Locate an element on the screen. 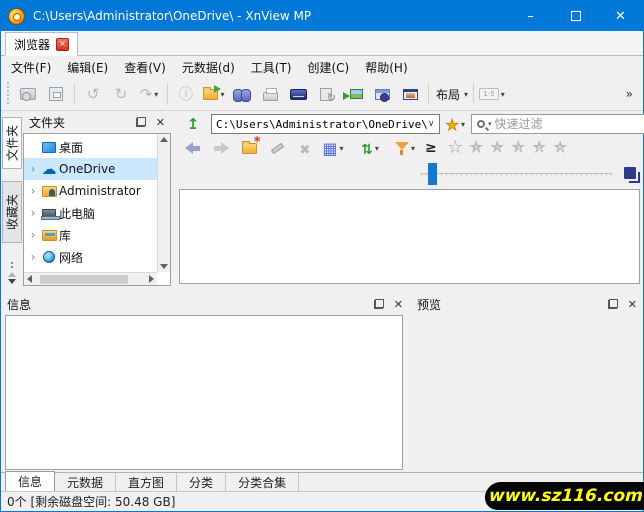  rename-button is located at coordinates (277, 148).